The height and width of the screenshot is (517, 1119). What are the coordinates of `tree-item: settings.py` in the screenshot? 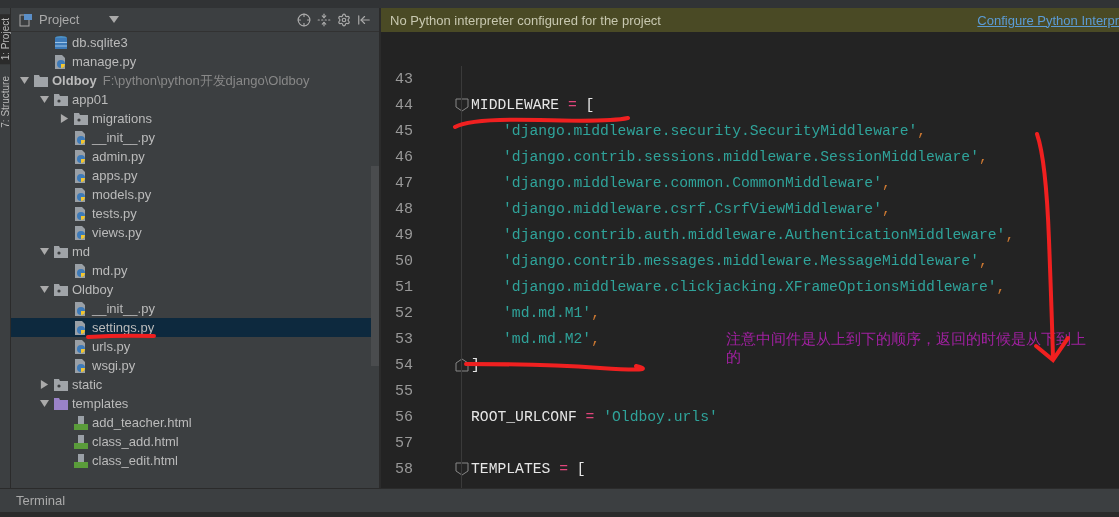 It's located at (191, 327).